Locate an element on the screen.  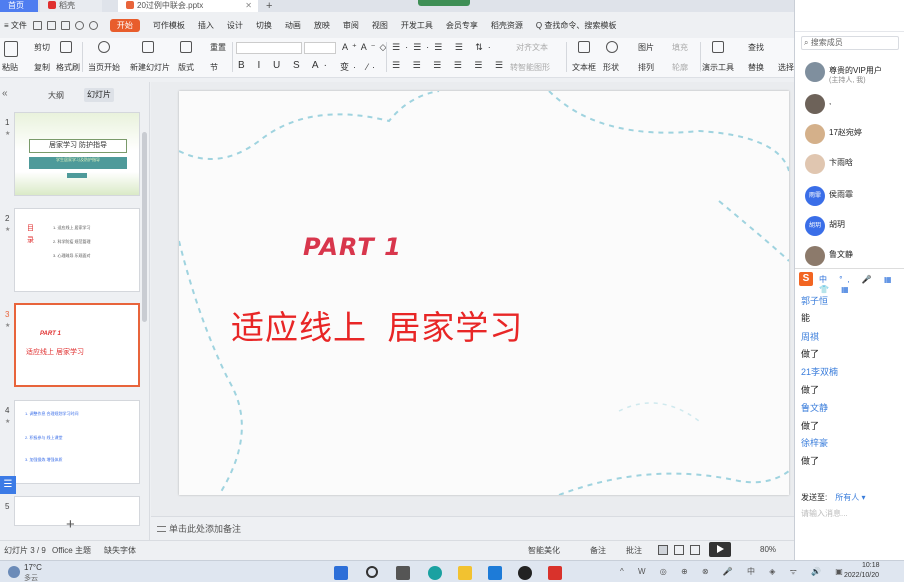
tab-slides: 幻灯片 is located at coordinates (99, 95).